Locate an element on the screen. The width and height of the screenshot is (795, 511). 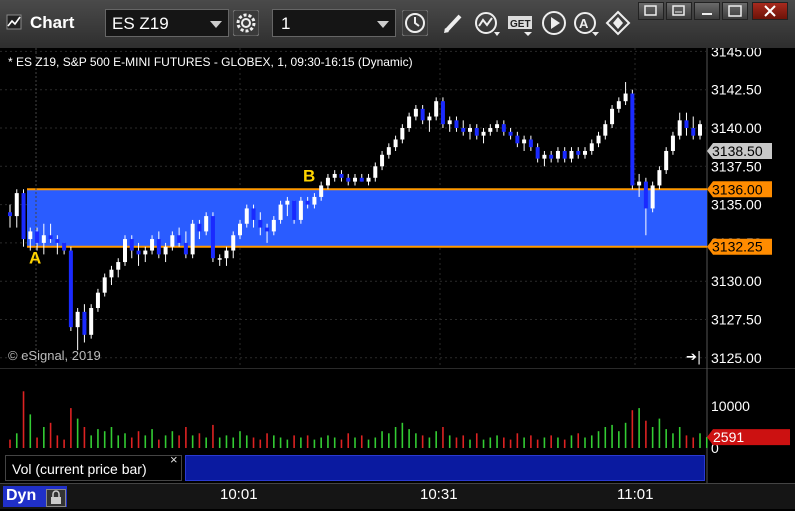
volume-label-text: Vol (current price bar) is located at coordinates (79, 469).